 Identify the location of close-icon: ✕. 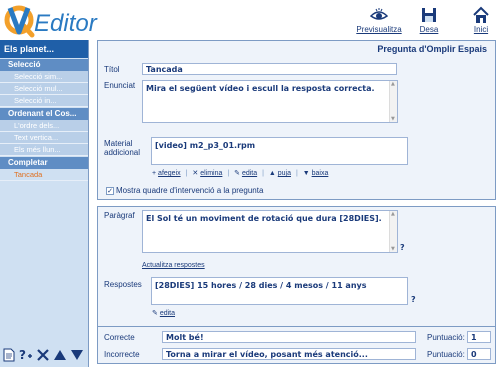
(195, 173).